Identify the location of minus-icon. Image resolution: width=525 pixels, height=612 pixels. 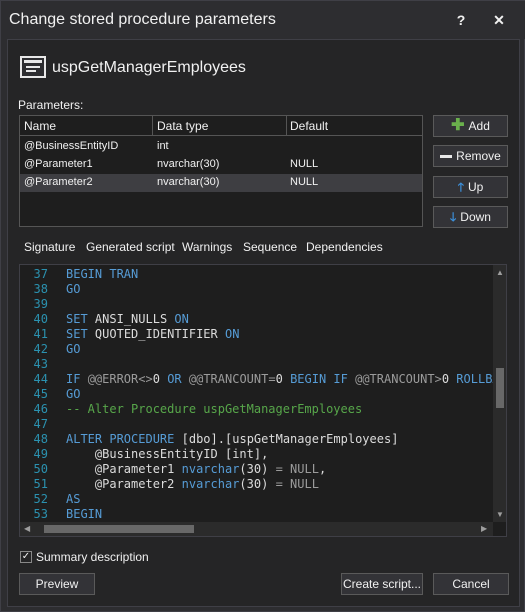
(446, 156).